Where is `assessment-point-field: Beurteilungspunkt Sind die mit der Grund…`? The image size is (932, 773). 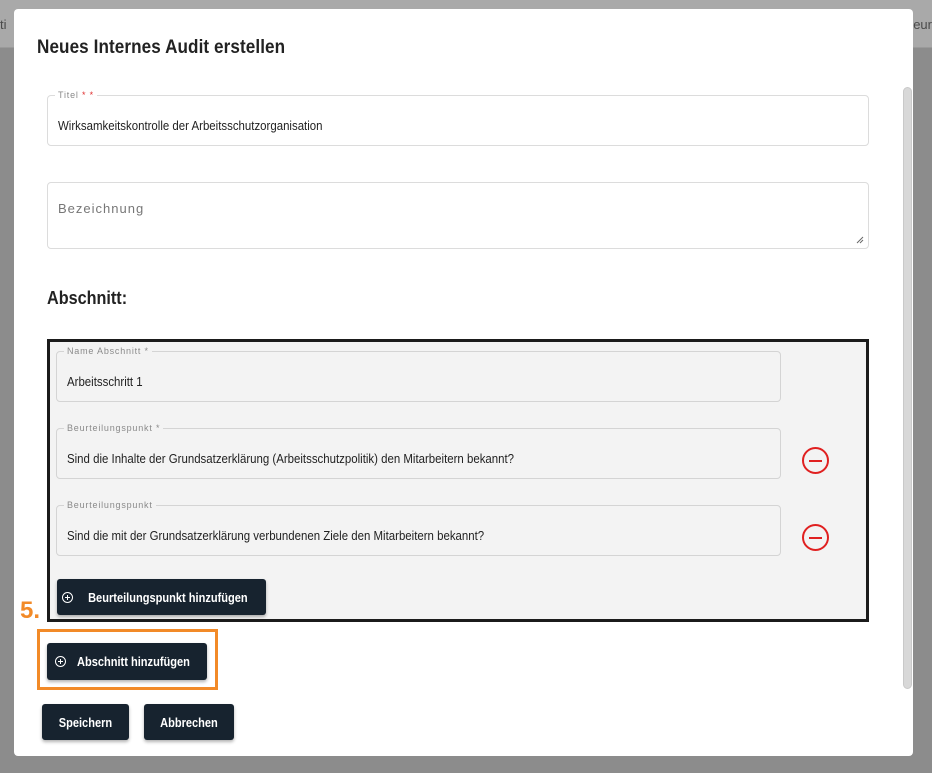
assessment-point-field: Beurteilungspunkt Sind die mit der Grund… is located at coordinates (418, 528).